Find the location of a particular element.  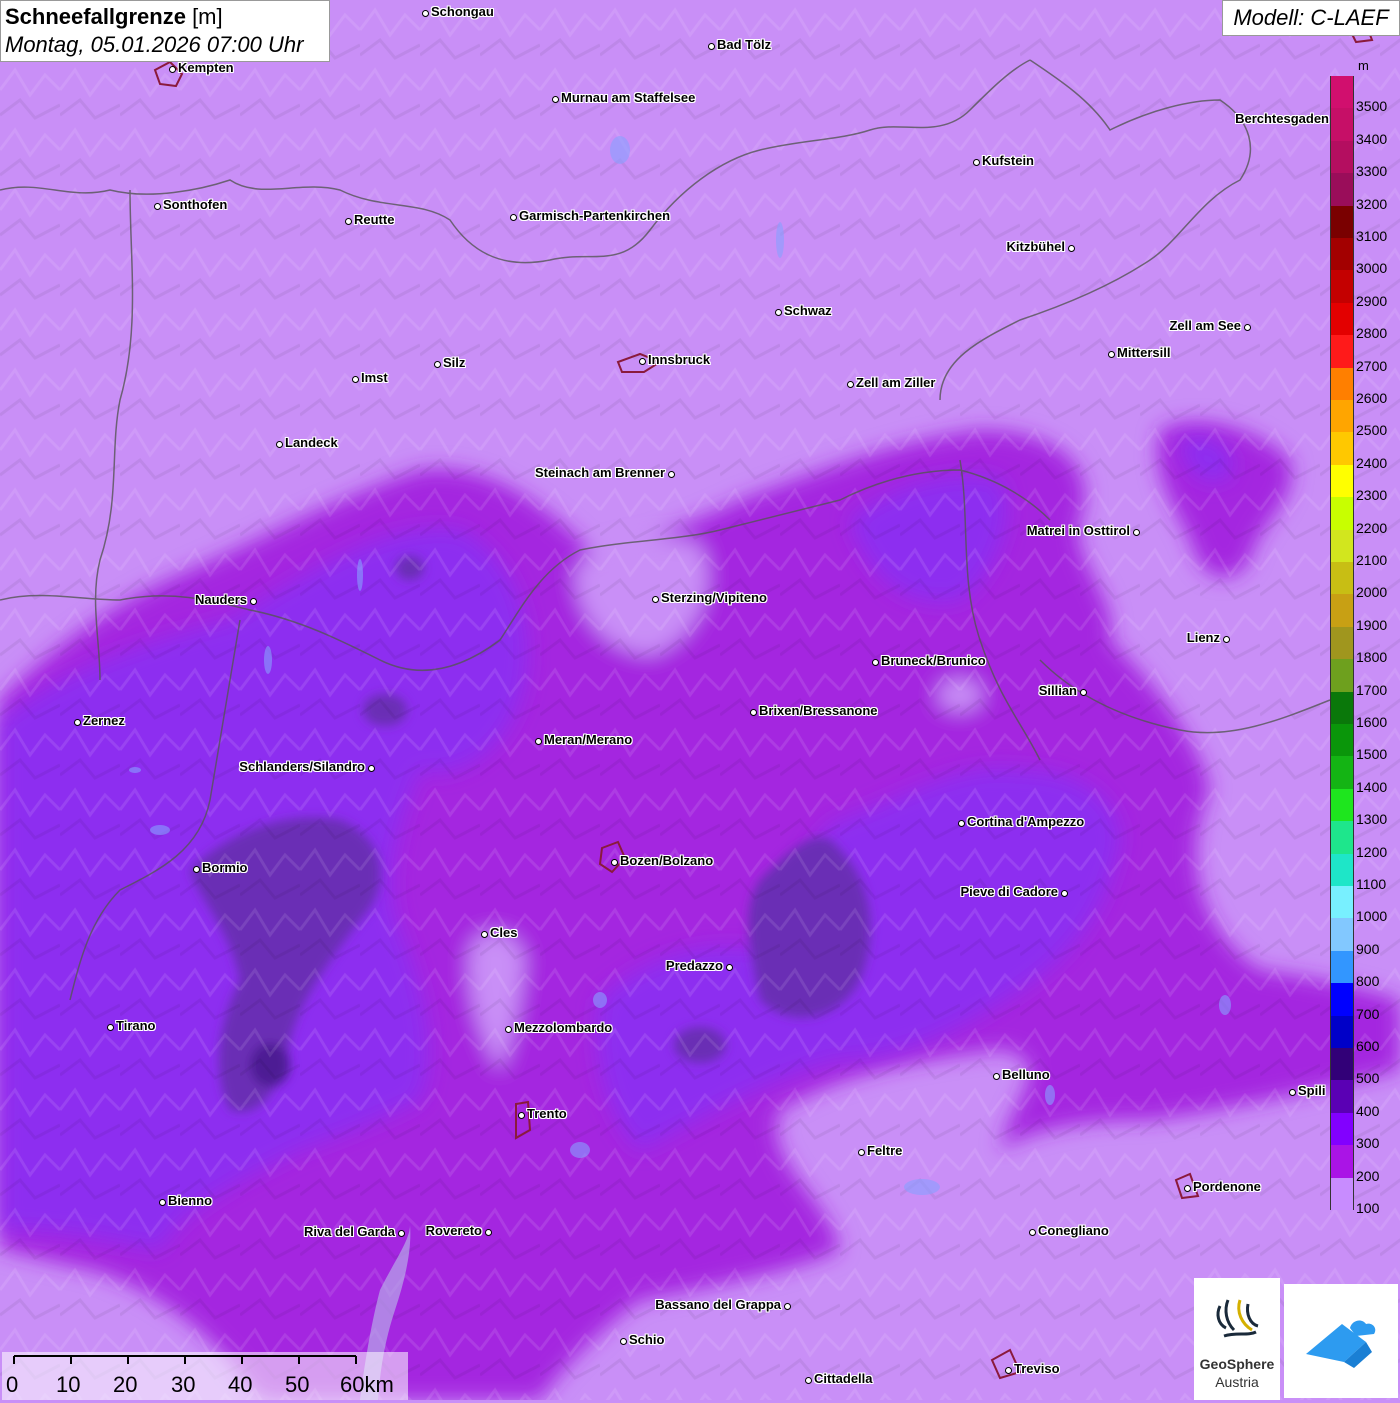

city-label: Trento is located at coordinates (547, 1113).